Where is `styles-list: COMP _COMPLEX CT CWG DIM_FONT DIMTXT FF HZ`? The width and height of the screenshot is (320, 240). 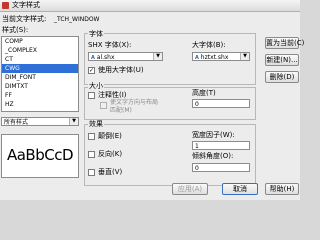 styles-list: COMP _COMPLEX CT CWG DIM_FONT DIMTXT FF HZ is located at coordinates (40, 74).